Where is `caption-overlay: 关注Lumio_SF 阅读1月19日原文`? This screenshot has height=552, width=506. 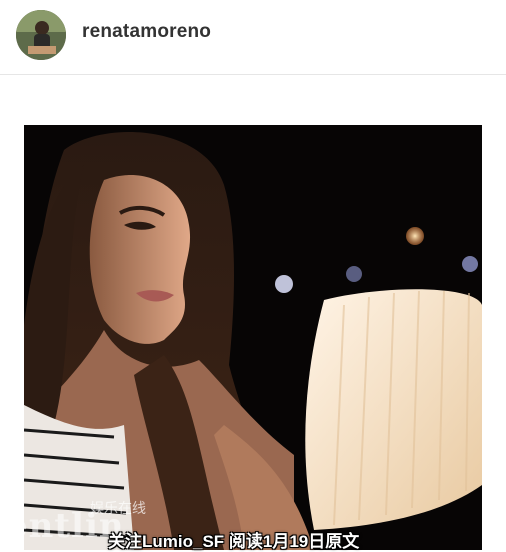
caption-overlay: 关注Lumio_SF 阅读1月19日原文 is located at coordinates (234, 541).